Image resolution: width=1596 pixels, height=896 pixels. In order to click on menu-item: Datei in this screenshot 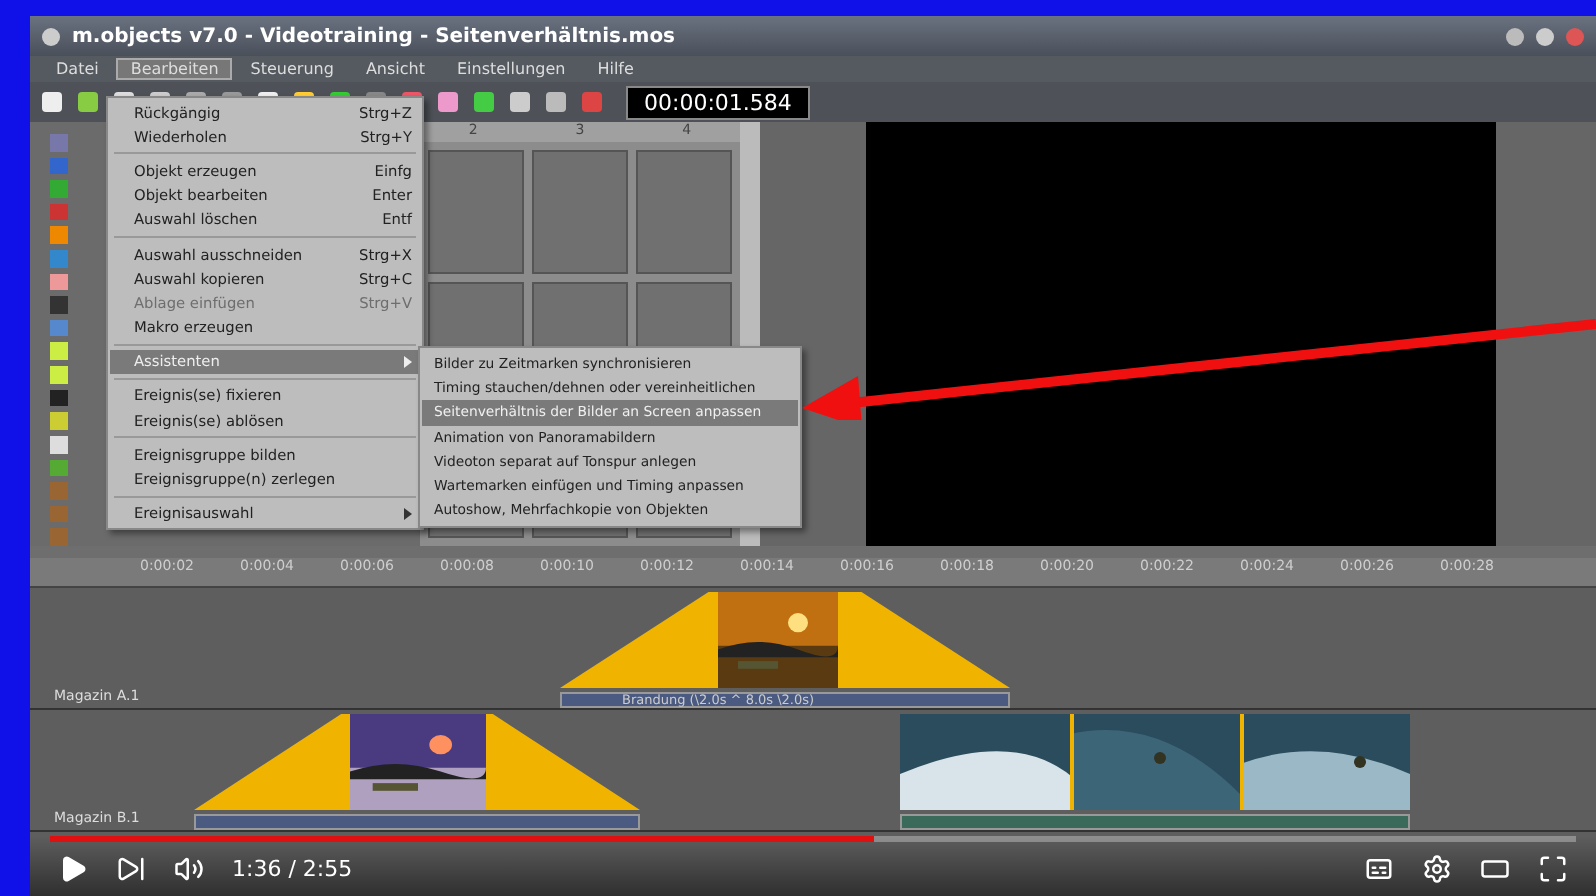, I will do `click(77, 69)`.